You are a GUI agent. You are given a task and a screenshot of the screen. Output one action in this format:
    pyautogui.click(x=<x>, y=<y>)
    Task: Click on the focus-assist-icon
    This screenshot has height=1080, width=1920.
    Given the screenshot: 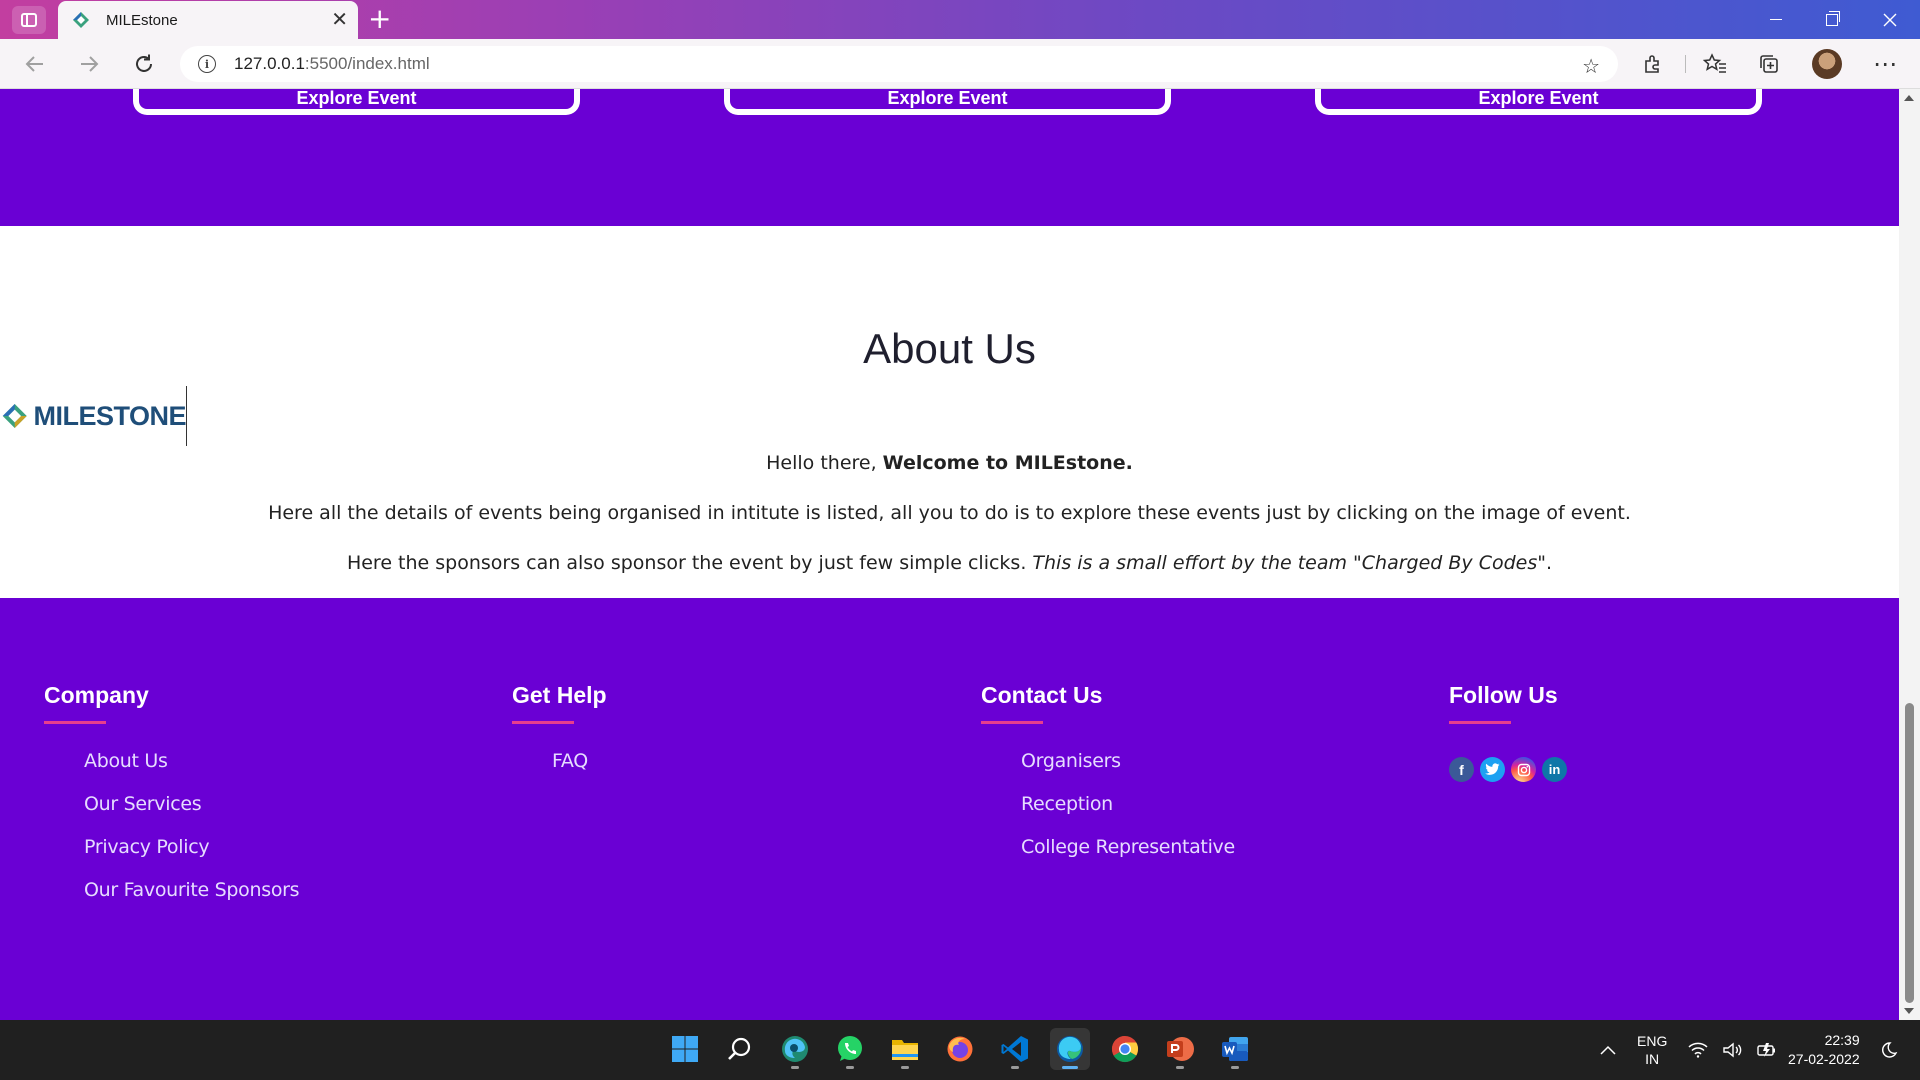 What is the action you would take?
    pyautogui.click(x=1889, y=1050)
    